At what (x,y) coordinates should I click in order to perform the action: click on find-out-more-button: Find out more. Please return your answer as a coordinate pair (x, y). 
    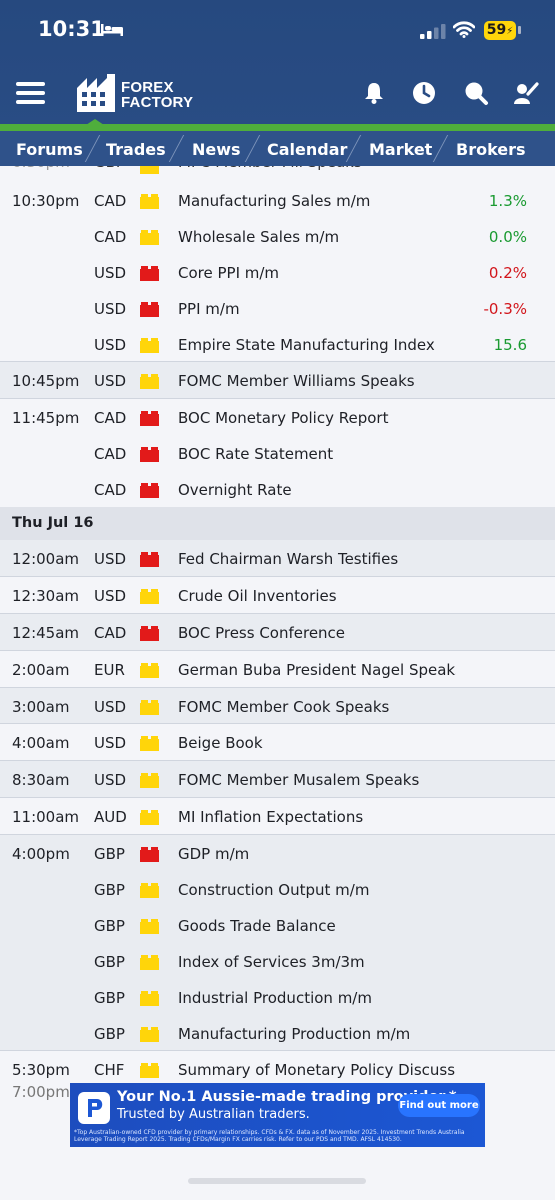
    Looking at the image, I should click on (439, 1105).